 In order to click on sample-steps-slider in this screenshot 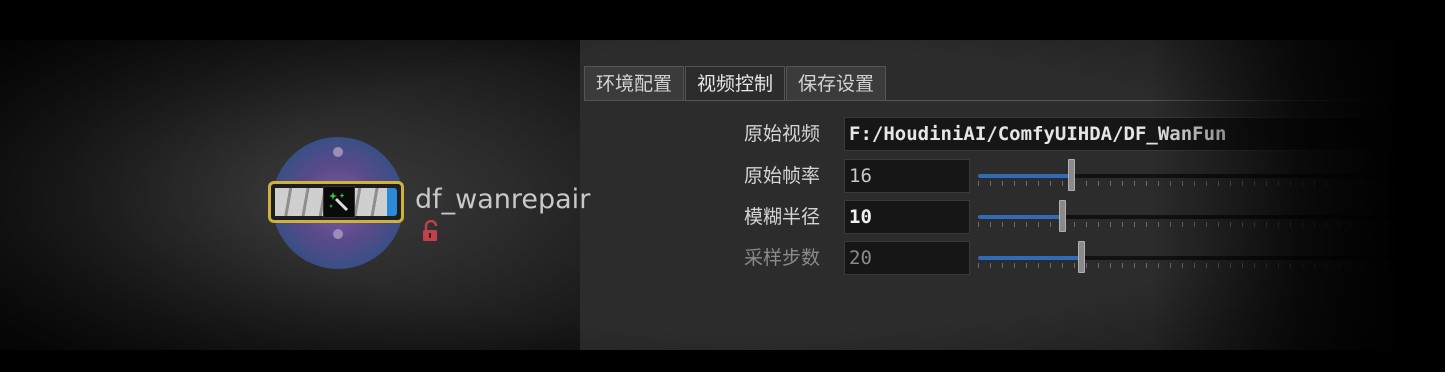, I will do `click(1211, 258)`.